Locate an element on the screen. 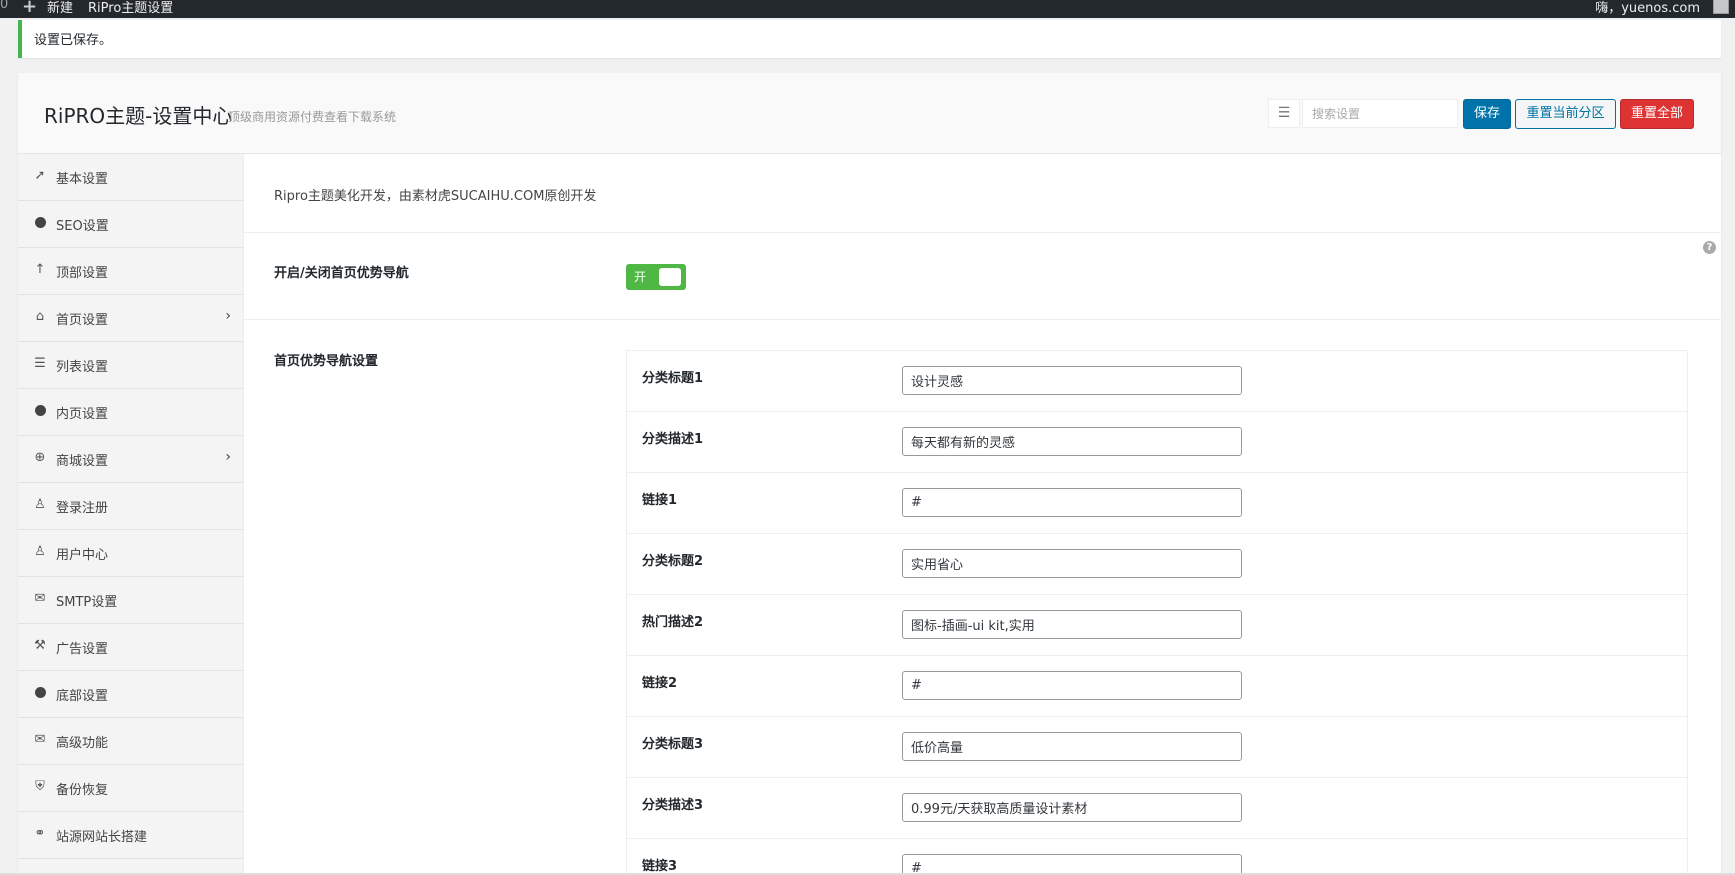 The height and width of the screenshot is (875, 1735). sidebar-item-label: 首页设置 is located at coordinates (82, 320).